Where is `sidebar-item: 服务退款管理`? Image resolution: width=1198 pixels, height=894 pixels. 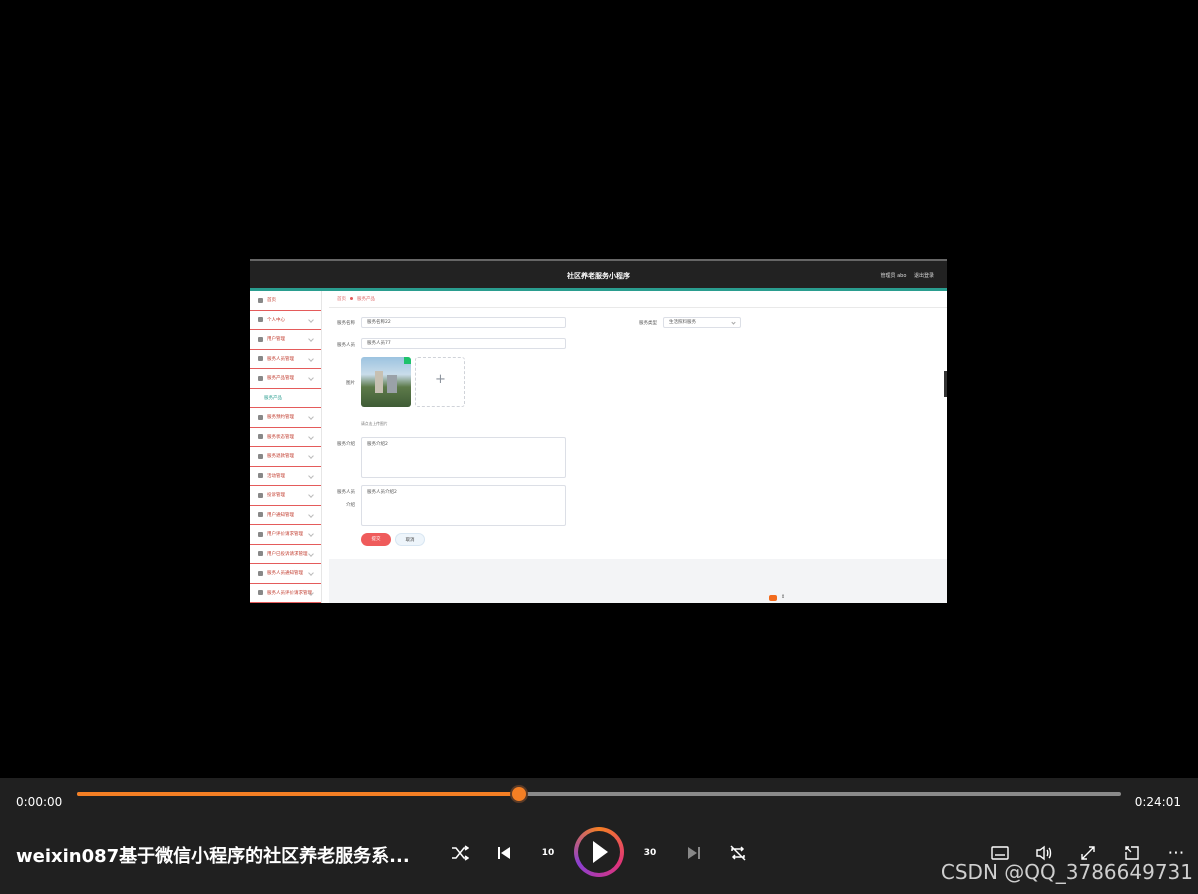 sidebar-item: 服务退款管理 is located at coordinates (285, 457).